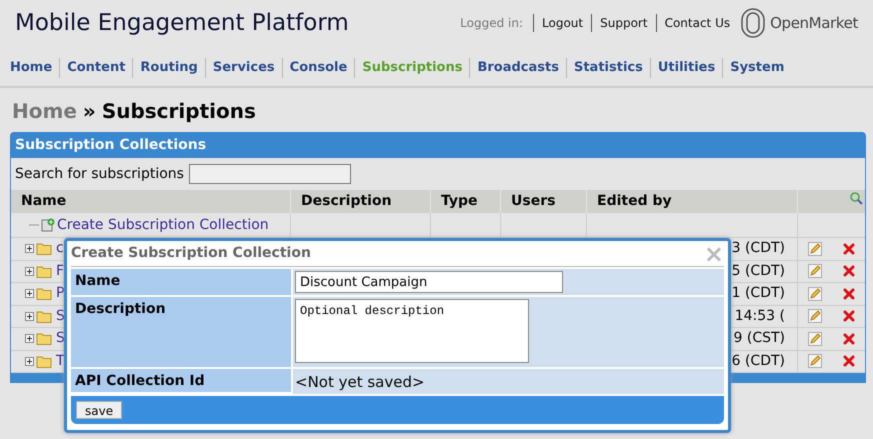 This screenshot has width=873, height=439. What do you see at coordinates (533, 201) in the screenshot?
I see `column-header: Users` at bounding box center [533, 201].